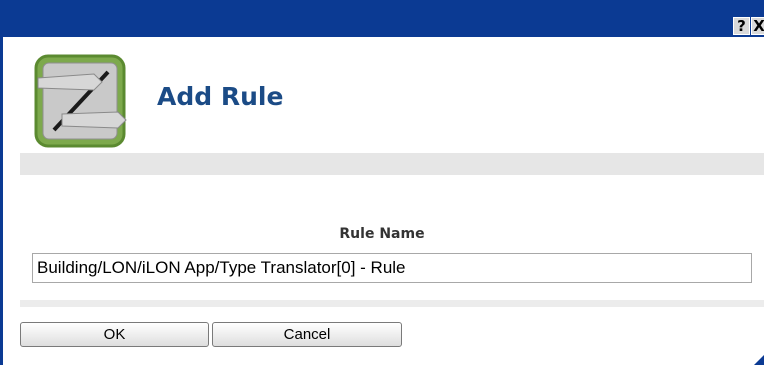 The image size is (764, 365). What do you see at coordinates (759, 360) in the screenshot?
I see `resize-grip` at bounding box center [759, 360].